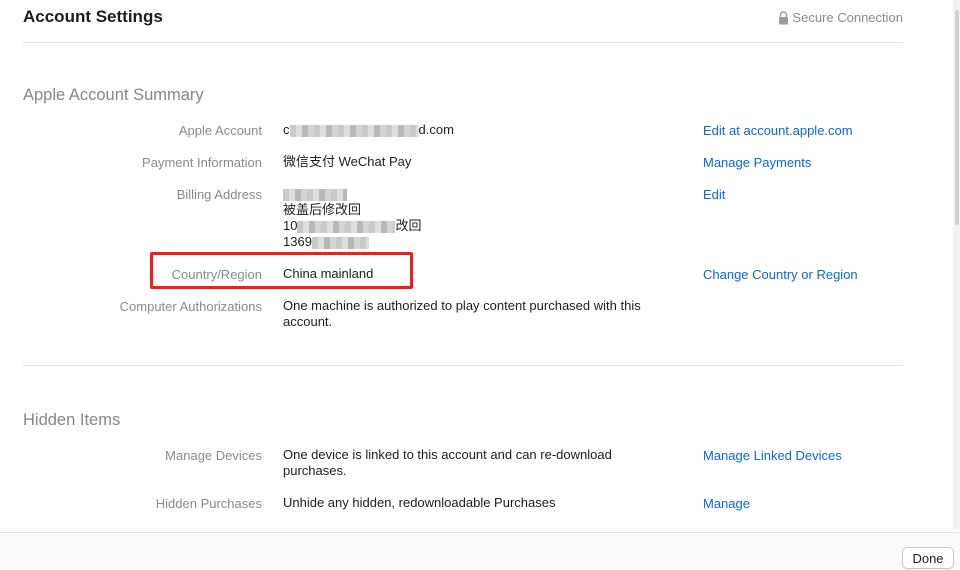  Describe the element at coordinates (354, 130) in the screenshot. I see `redacted-email-blur` at that location.